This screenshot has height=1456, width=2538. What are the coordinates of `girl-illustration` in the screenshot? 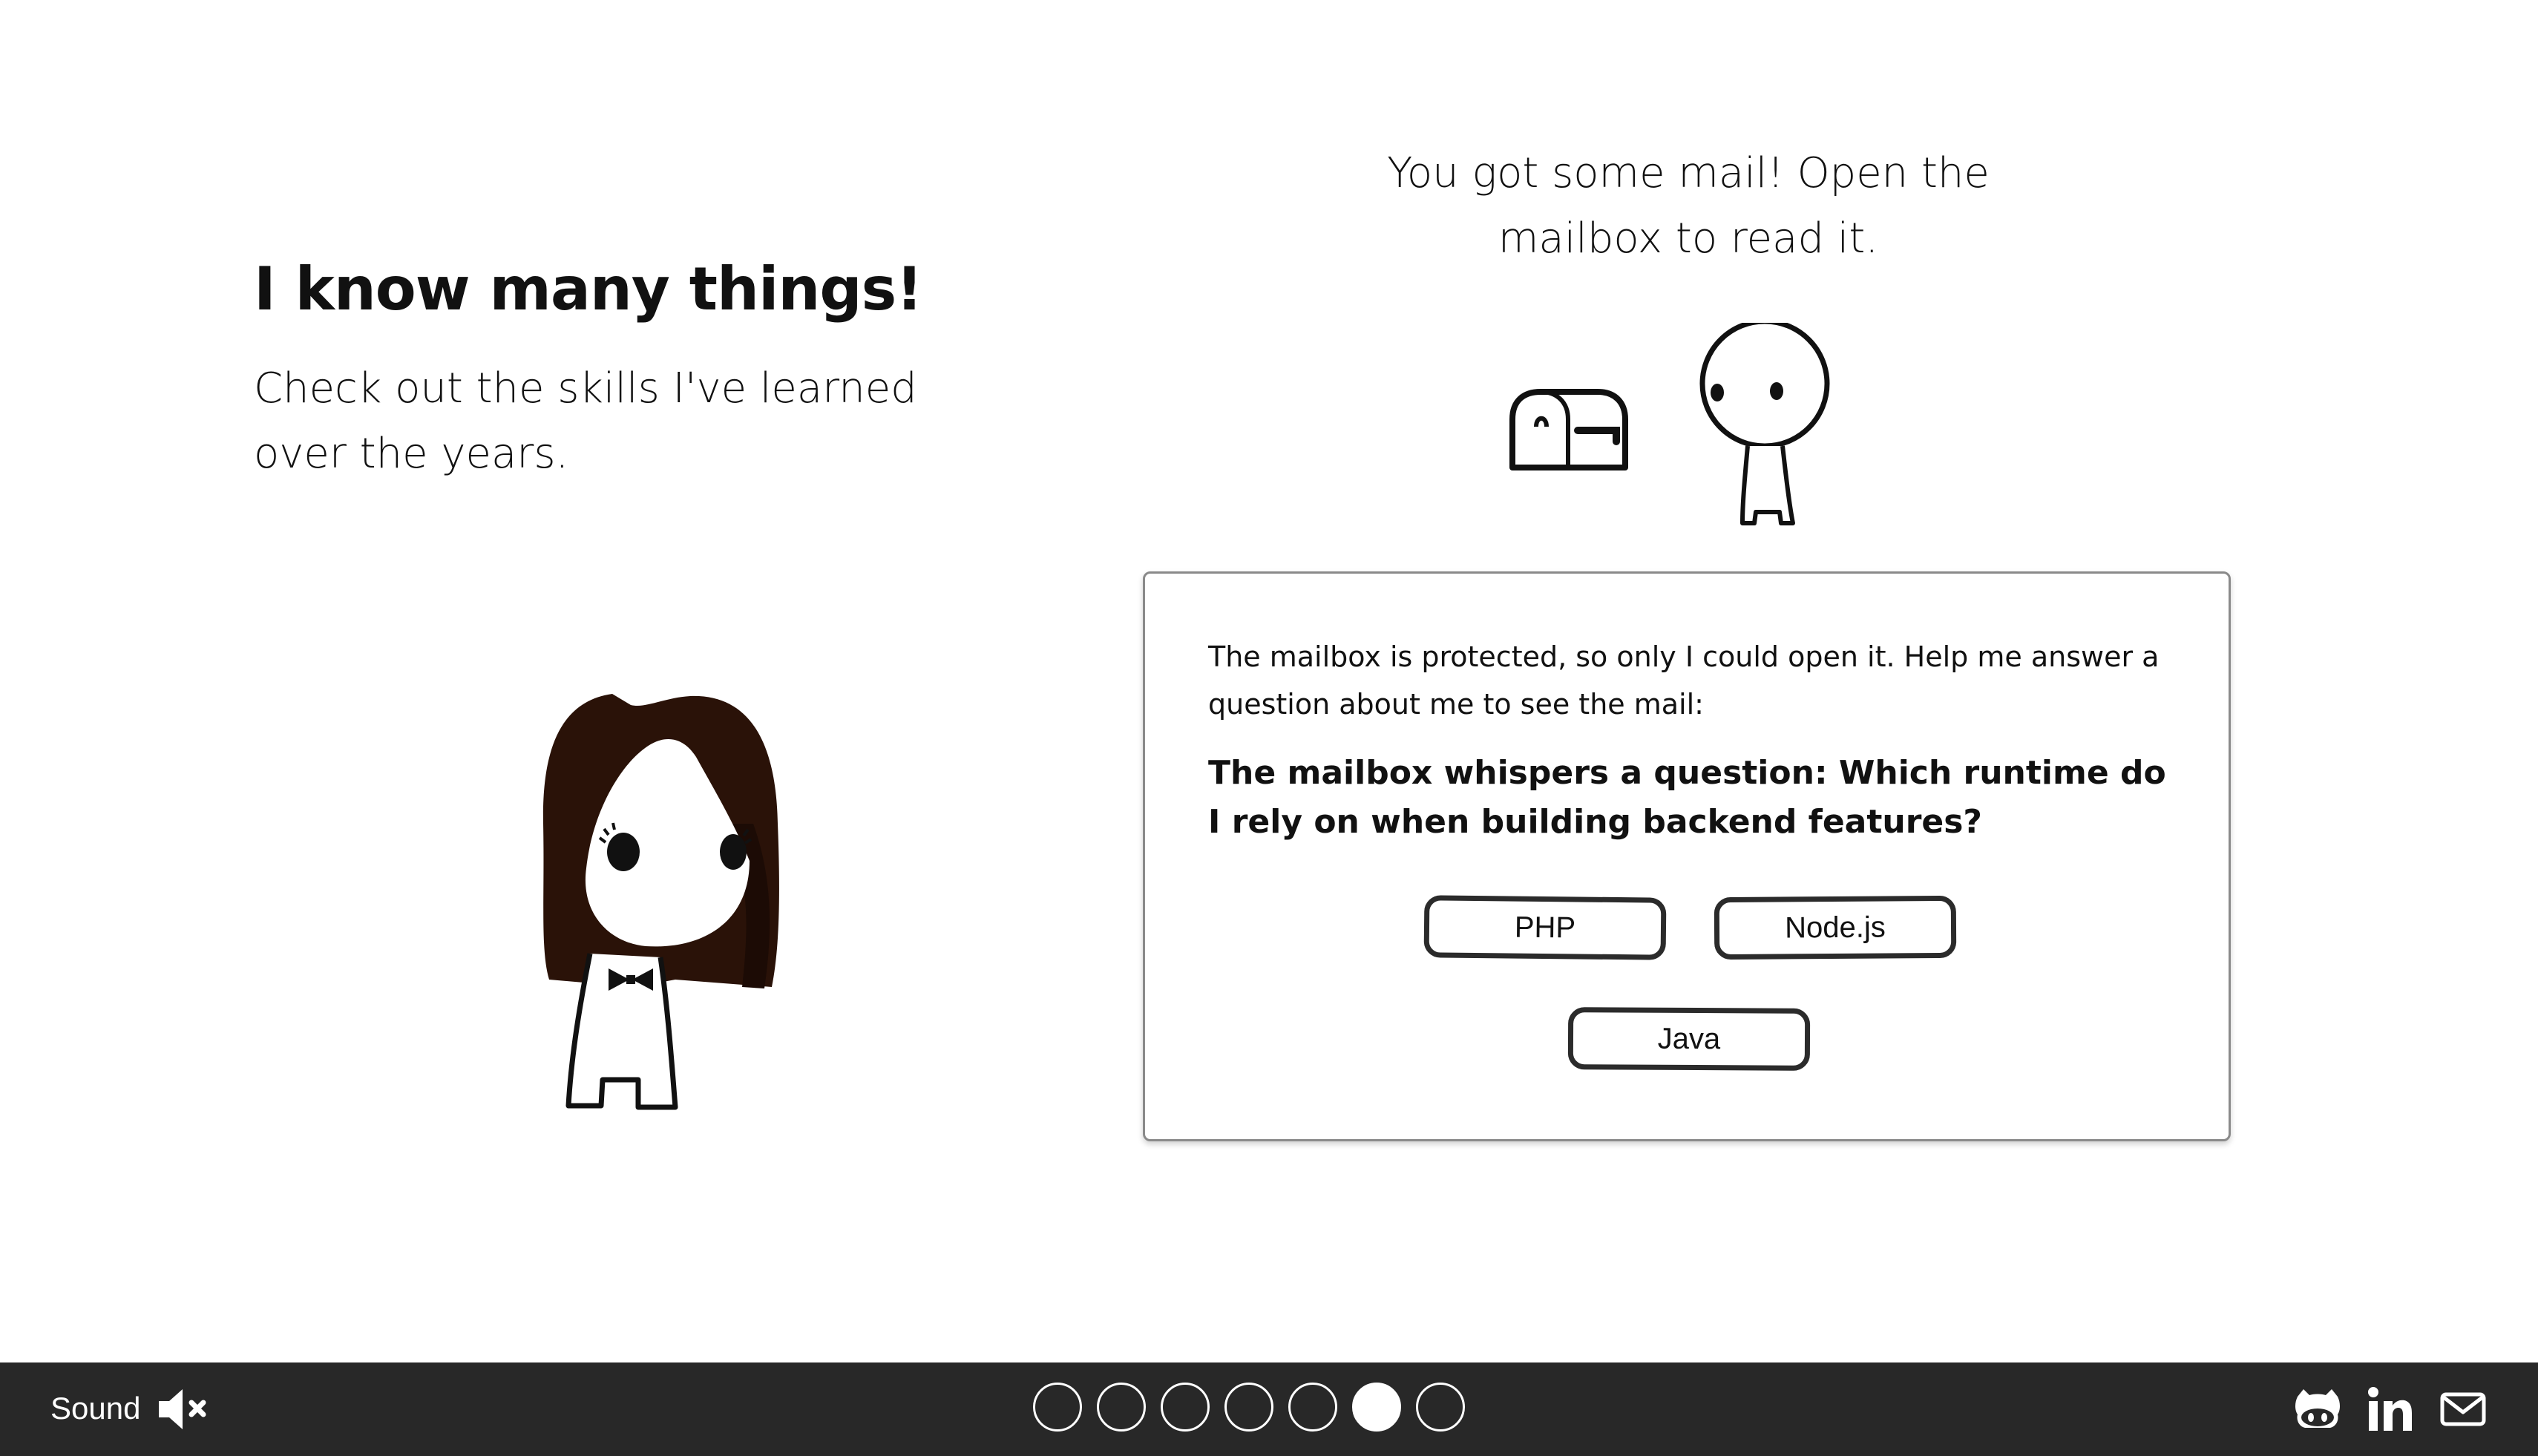 It's located at (660, 902).